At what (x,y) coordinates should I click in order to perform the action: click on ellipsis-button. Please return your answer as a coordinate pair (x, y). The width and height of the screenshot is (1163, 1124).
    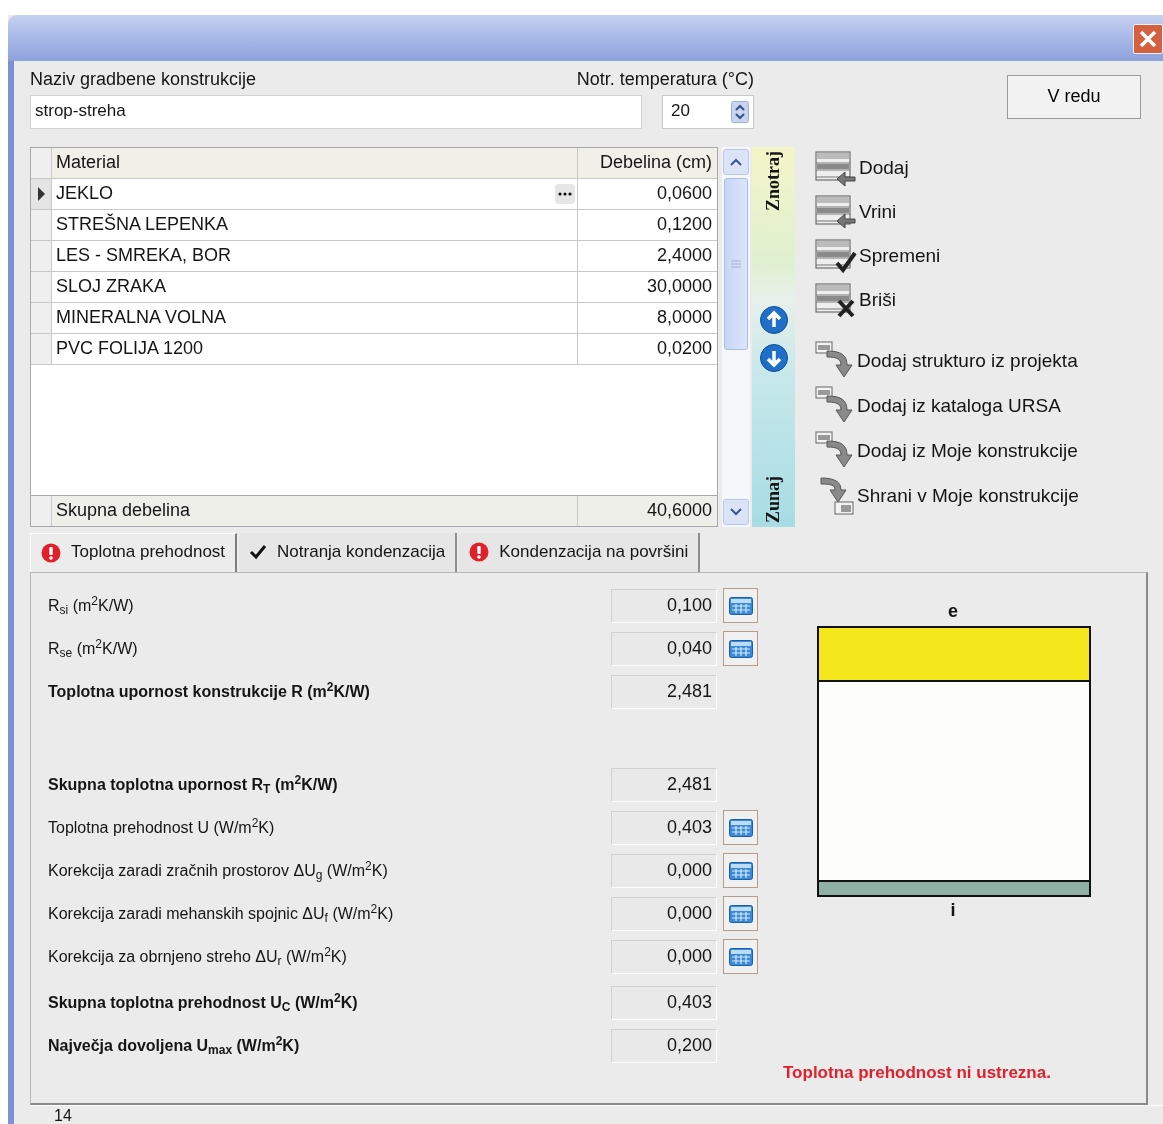
    Looking at the image, I should click on (565, 193).